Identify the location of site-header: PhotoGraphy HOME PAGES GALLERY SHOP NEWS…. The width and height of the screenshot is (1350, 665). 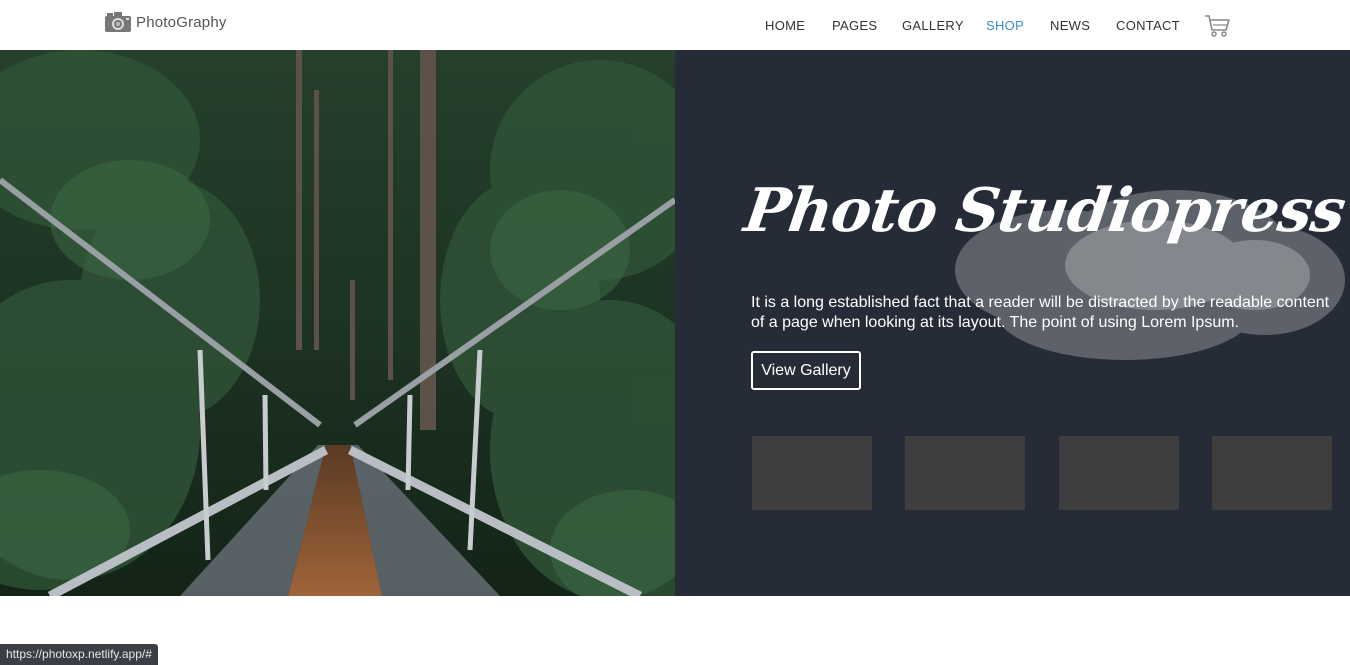
(675, 25).